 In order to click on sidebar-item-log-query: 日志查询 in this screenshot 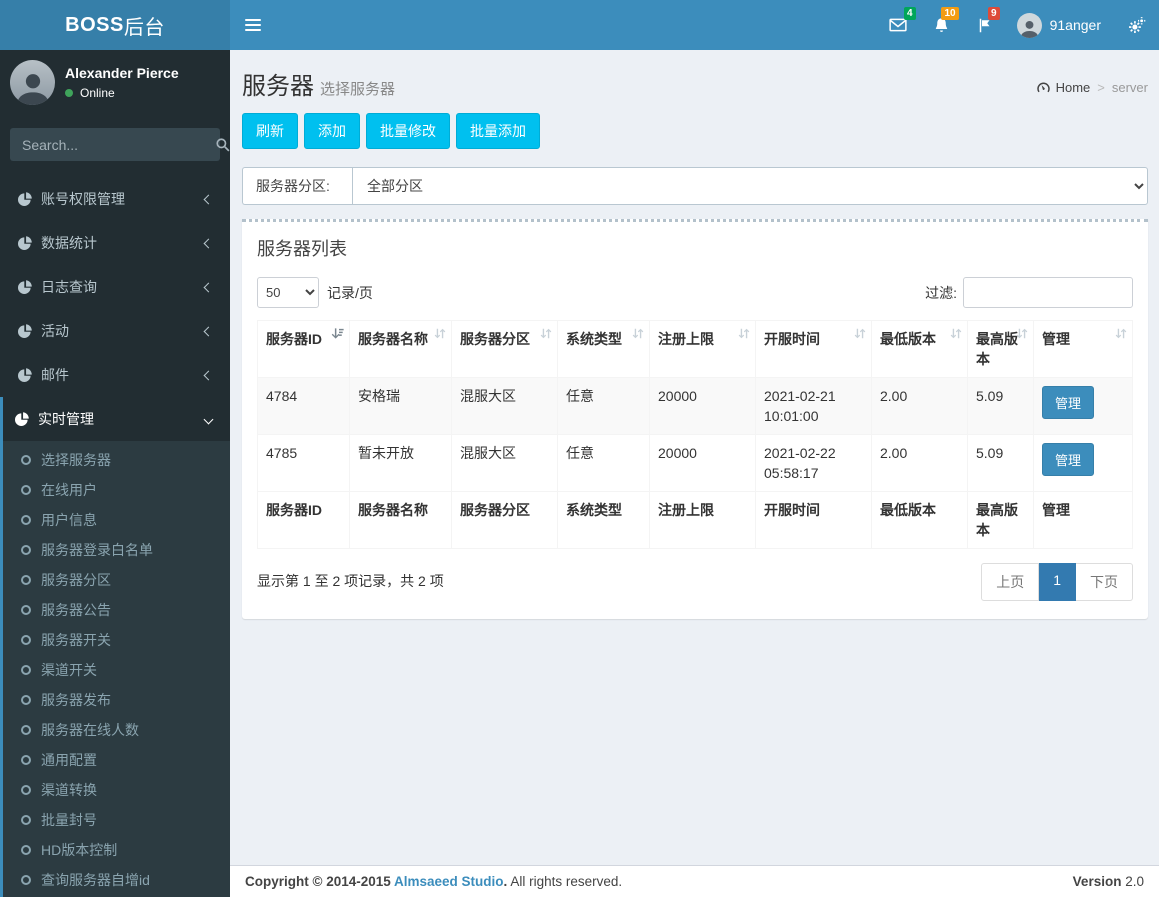, I will do `click(115, 287)`.